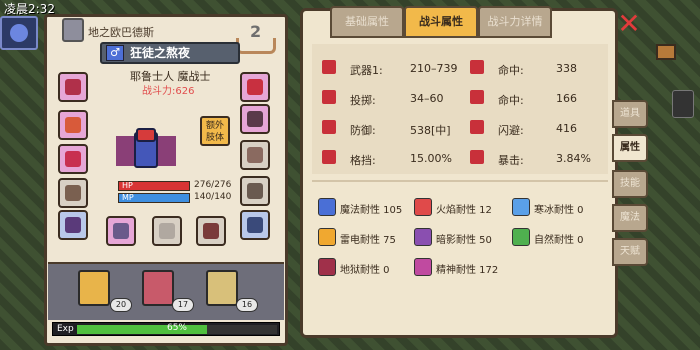  I want to click on resistance-label: 雷电耐性 75, so click(368, 240).